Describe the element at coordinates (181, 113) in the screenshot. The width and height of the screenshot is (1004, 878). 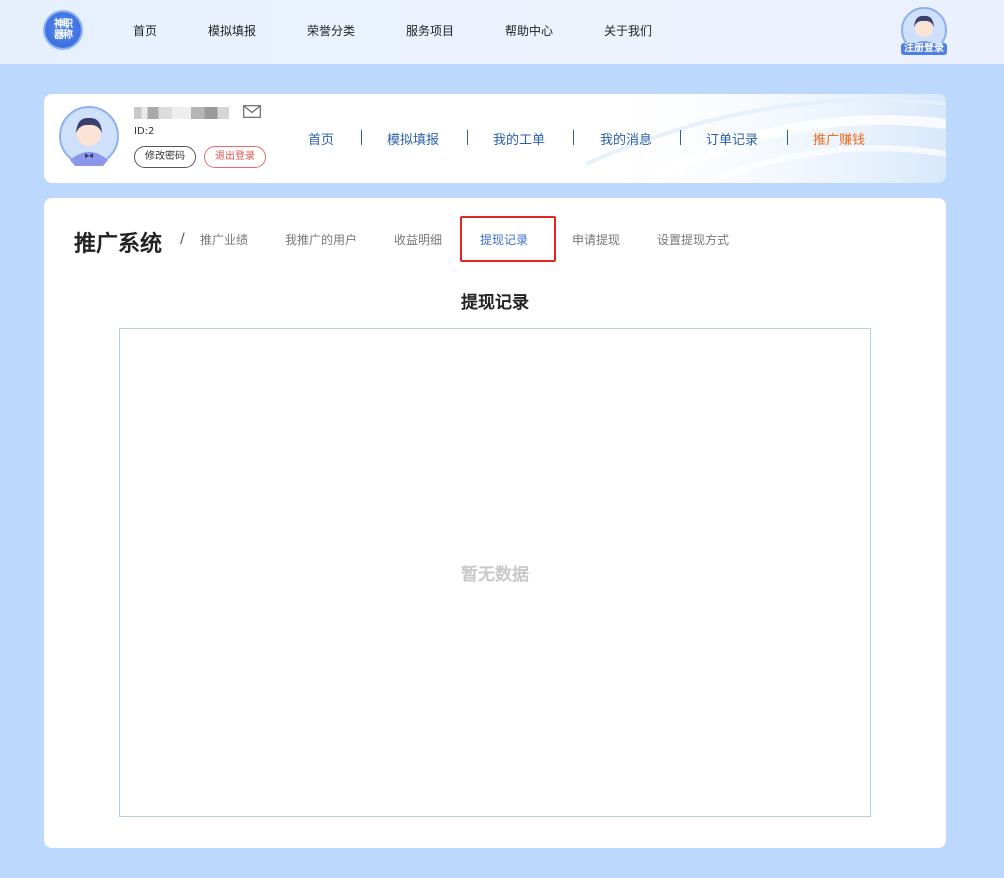
I see `username-redacted` at that location.